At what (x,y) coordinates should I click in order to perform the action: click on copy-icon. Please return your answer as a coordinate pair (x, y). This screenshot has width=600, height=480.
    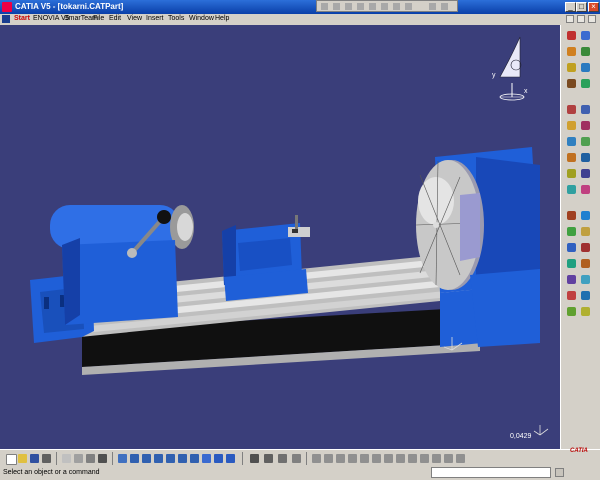
    Looking at the image, I should click on (78, 458).